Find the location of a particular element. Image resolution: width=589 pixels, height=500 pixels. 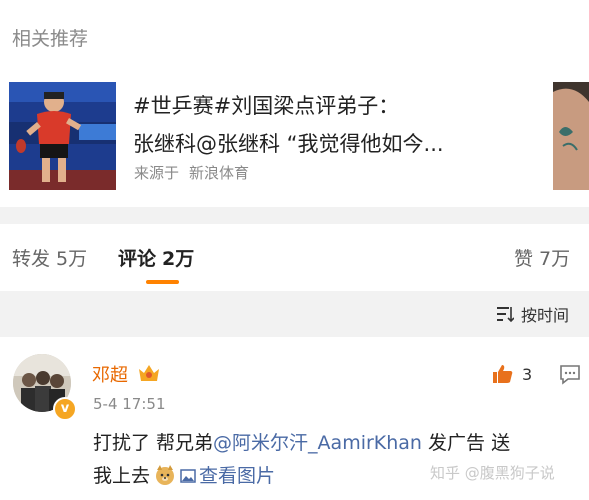

interaction-tabs is located at coordinates (294, 257).